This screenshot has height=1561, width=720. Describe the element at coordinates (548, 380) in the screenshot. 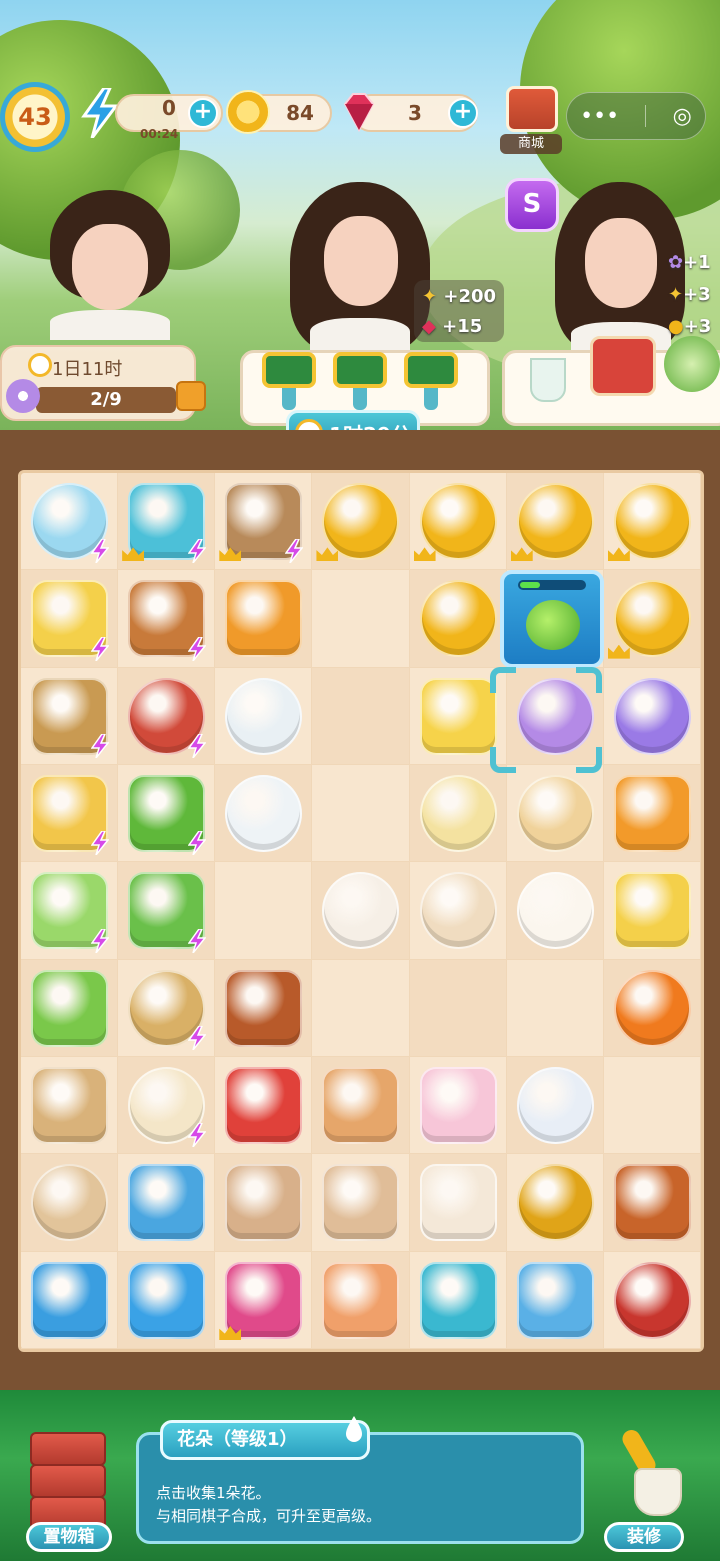

I see `glass-icon` at that location.